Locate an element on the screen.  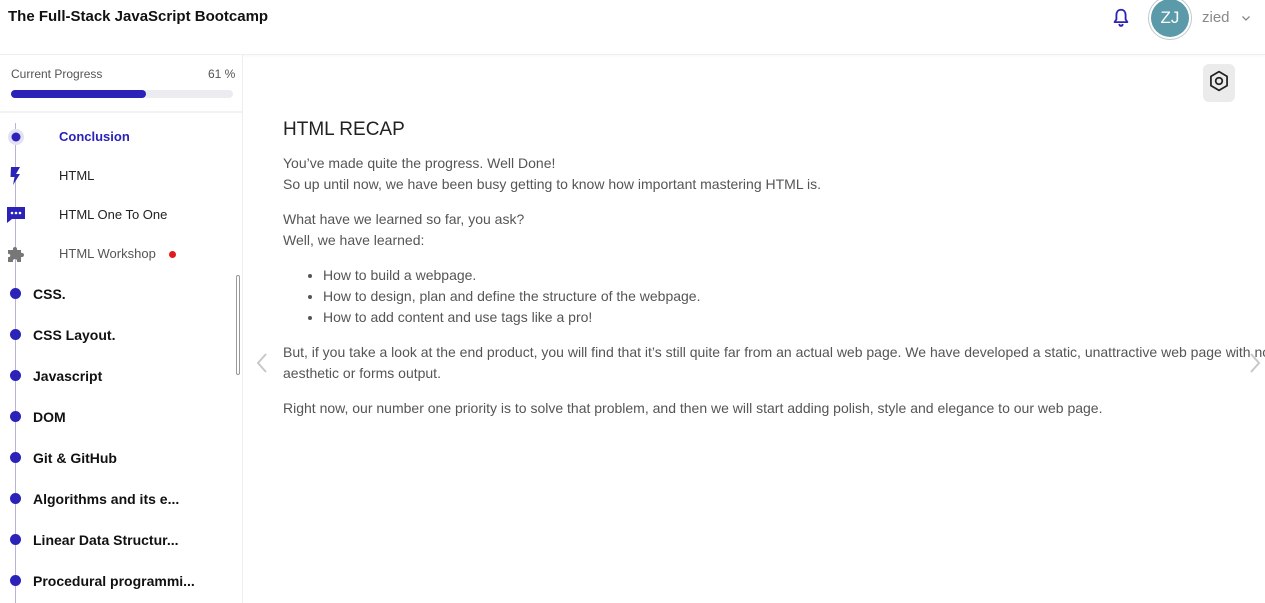
sidebar-item-label: Conclusion is located at coordinates (94, 136).